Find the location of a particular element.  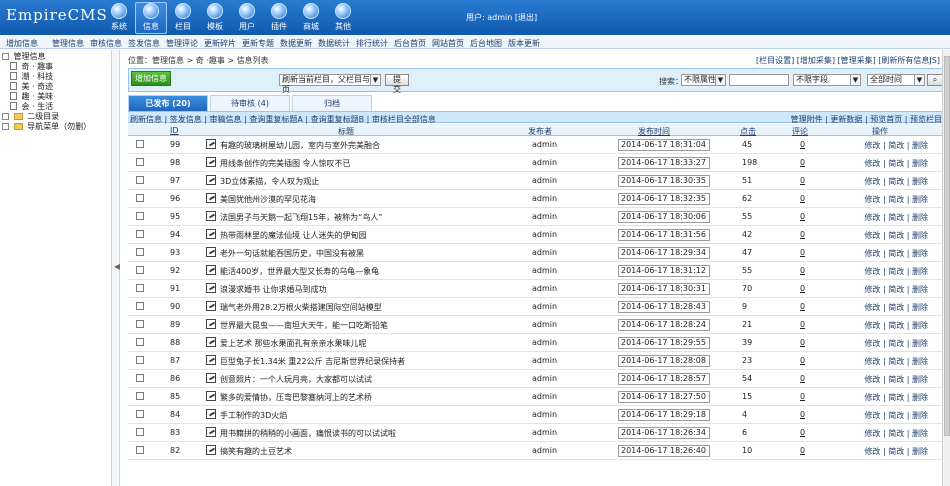

nav-other: 其他 is located at coordinates (343, 18).